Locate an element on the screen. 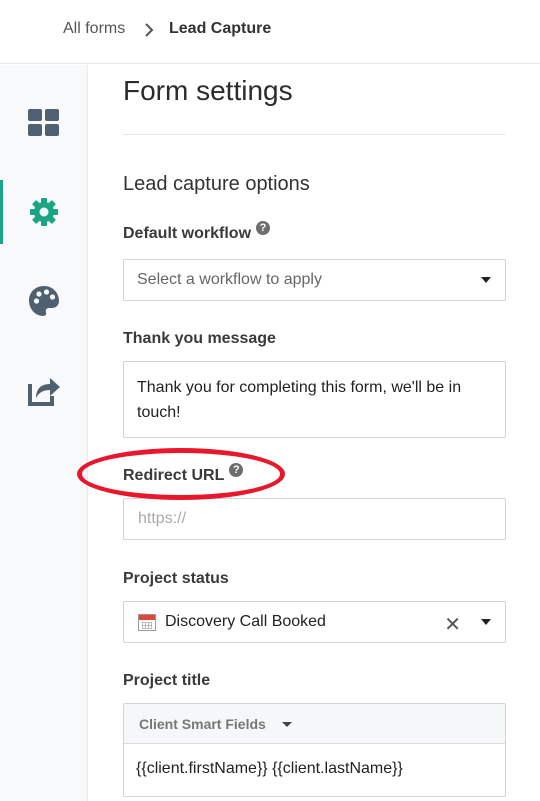 The image size is (540, 801). redirect-url-label-text: Redirect URL is located at coordinates (174, 475).